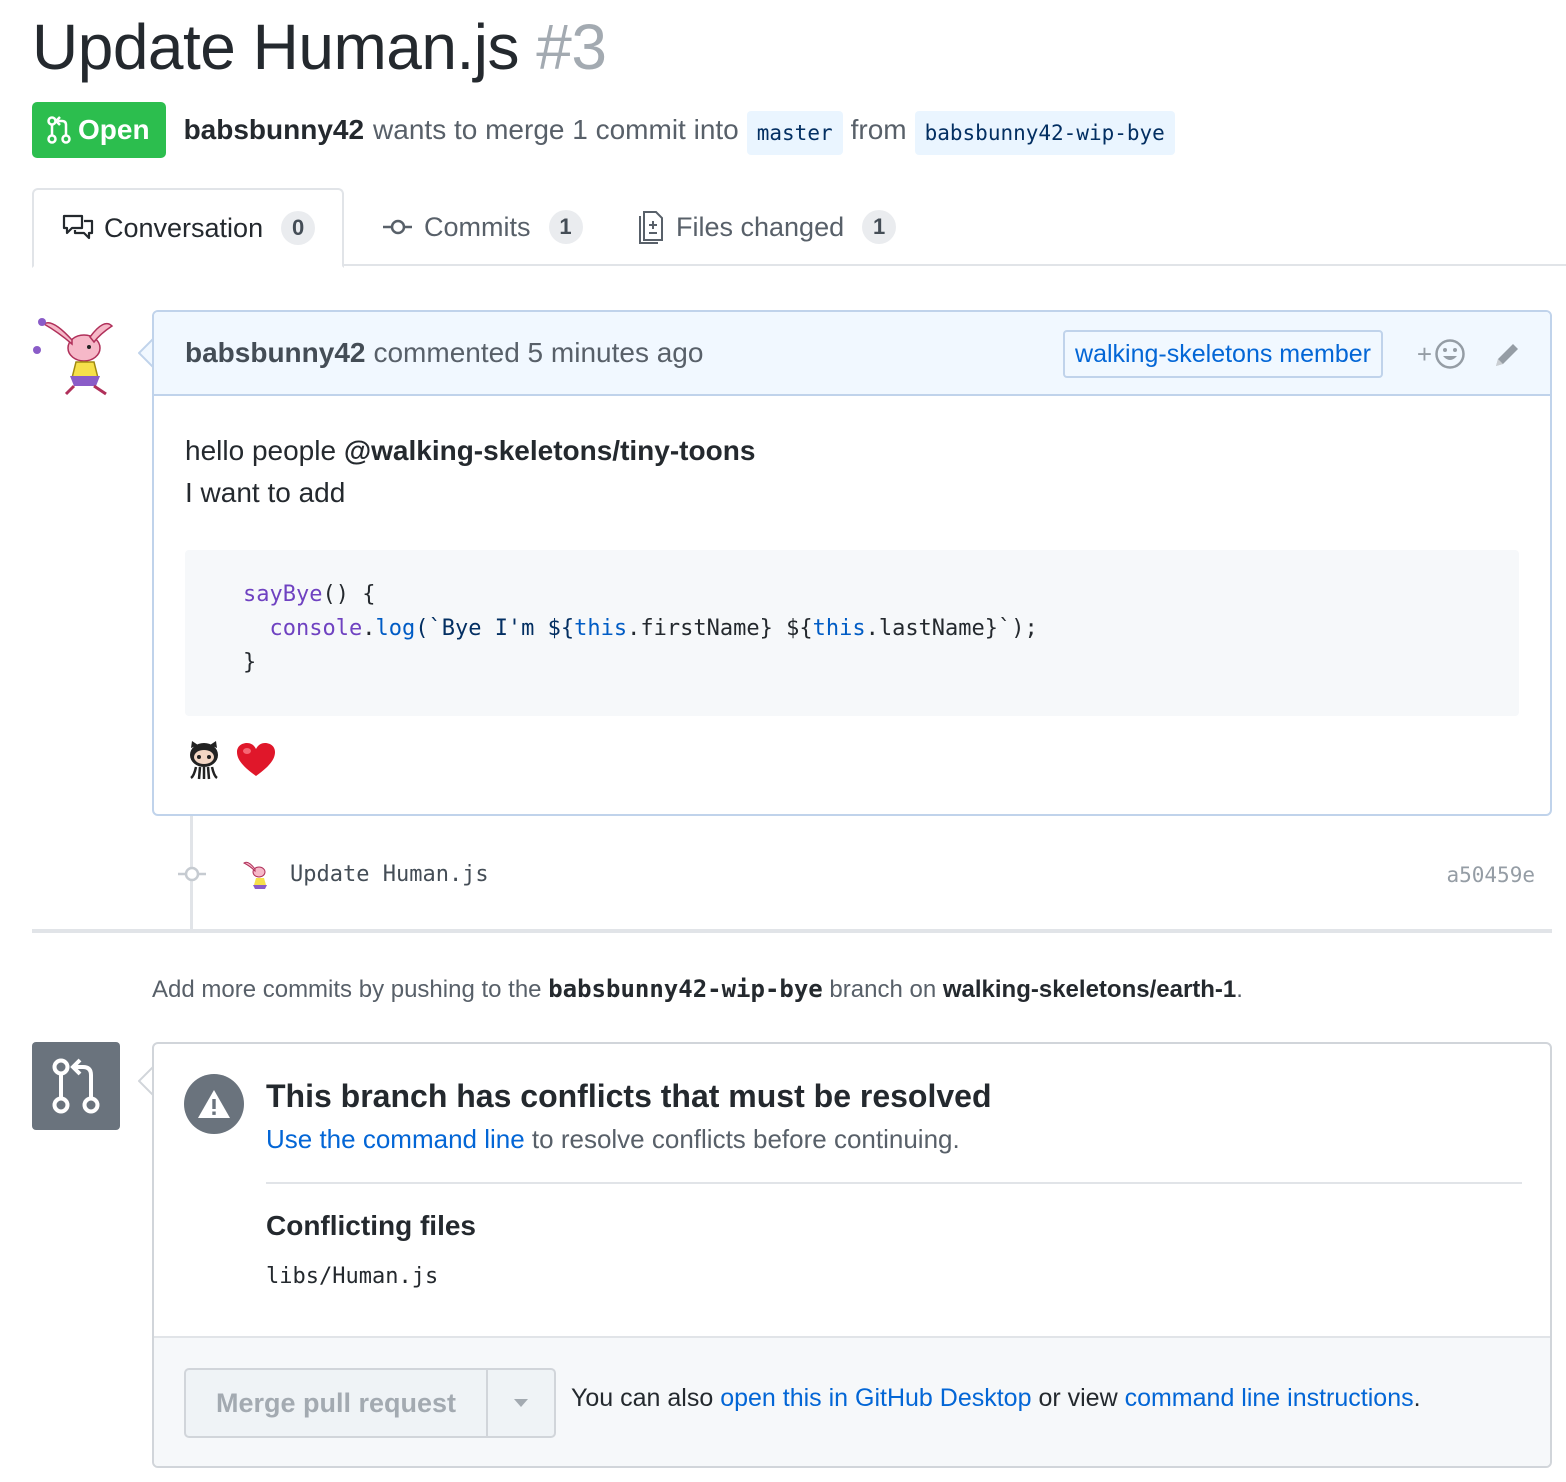  Describe the element at coordinates (794, 133) in the screenshot. I see `base-branch-ref: master` at that location.